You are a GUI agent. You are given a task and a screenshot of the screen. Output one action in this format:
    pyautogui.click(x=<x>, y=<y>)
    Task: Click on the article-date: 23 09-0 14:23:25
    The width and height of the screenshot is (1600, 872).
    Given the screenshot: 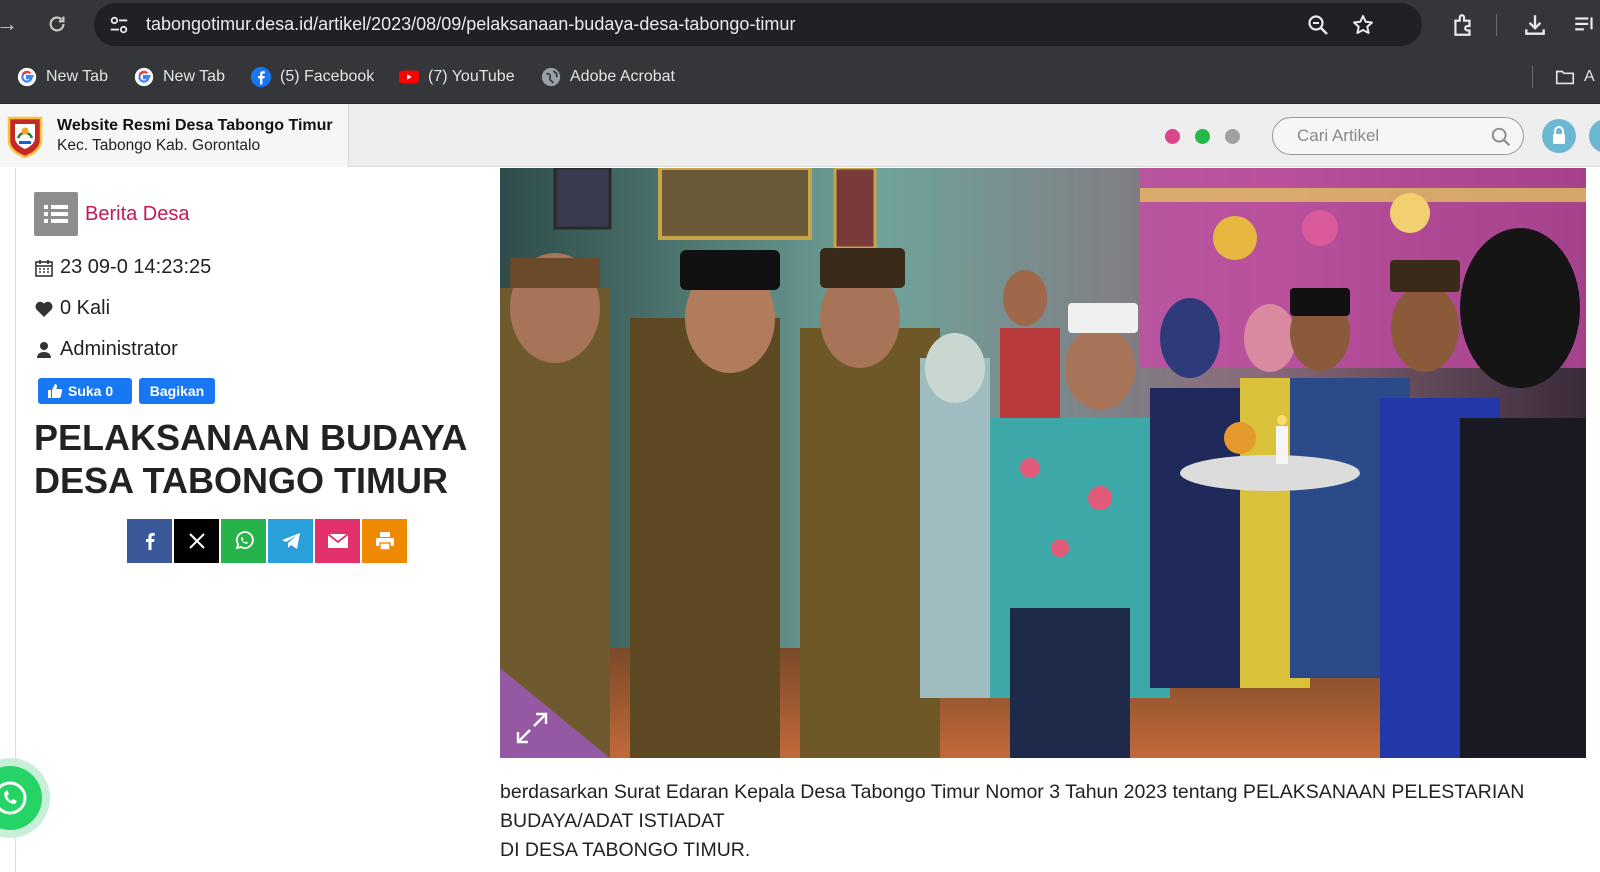 What is the action you would take?
    pyautogui.click(x=122, y=267)
    